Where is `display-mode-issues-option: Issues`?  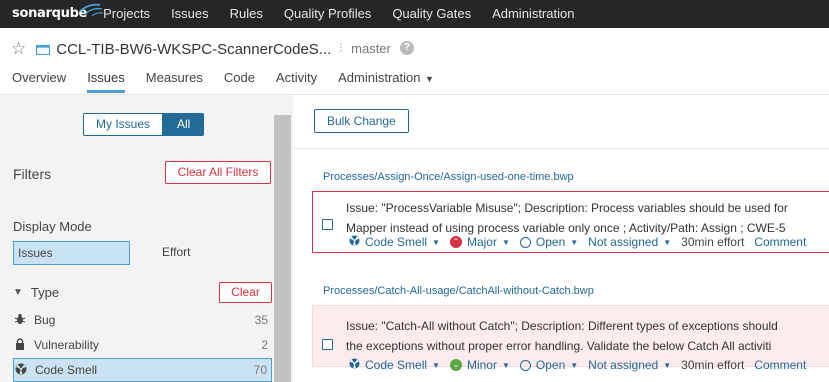
display-mode-issues-option: Issues is located at coordinates (71, 253).